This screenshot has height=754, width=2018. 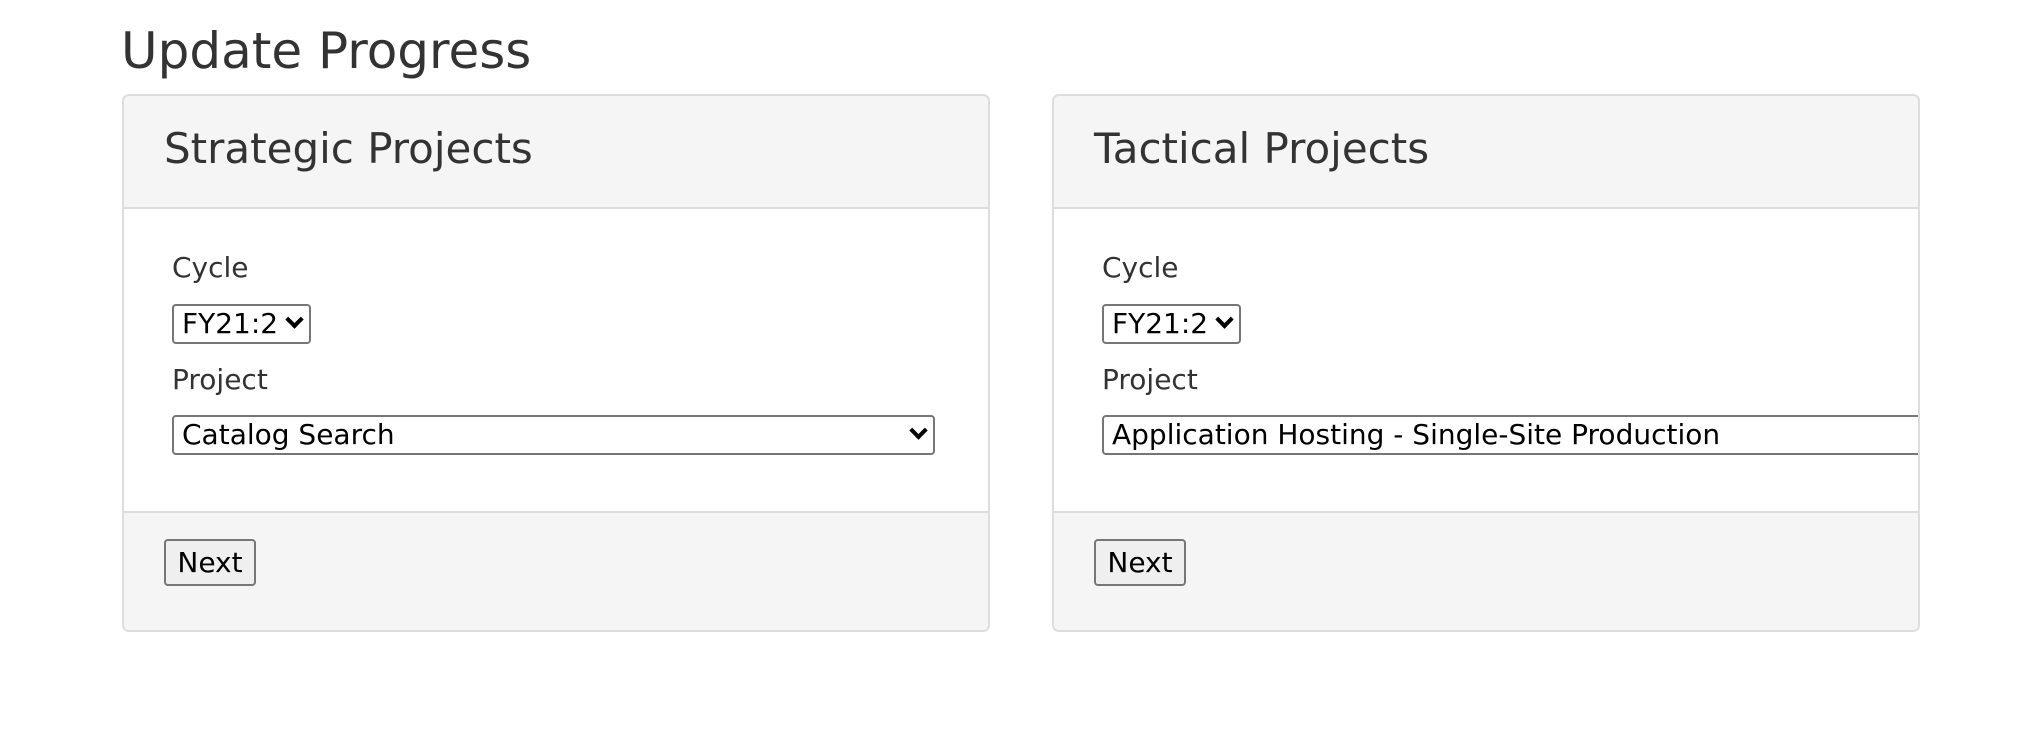 What do you see at coordinates (1150, 379) in the screenshot?
I see `tactical-project-label: Project` at bounding box center [1150, 379].